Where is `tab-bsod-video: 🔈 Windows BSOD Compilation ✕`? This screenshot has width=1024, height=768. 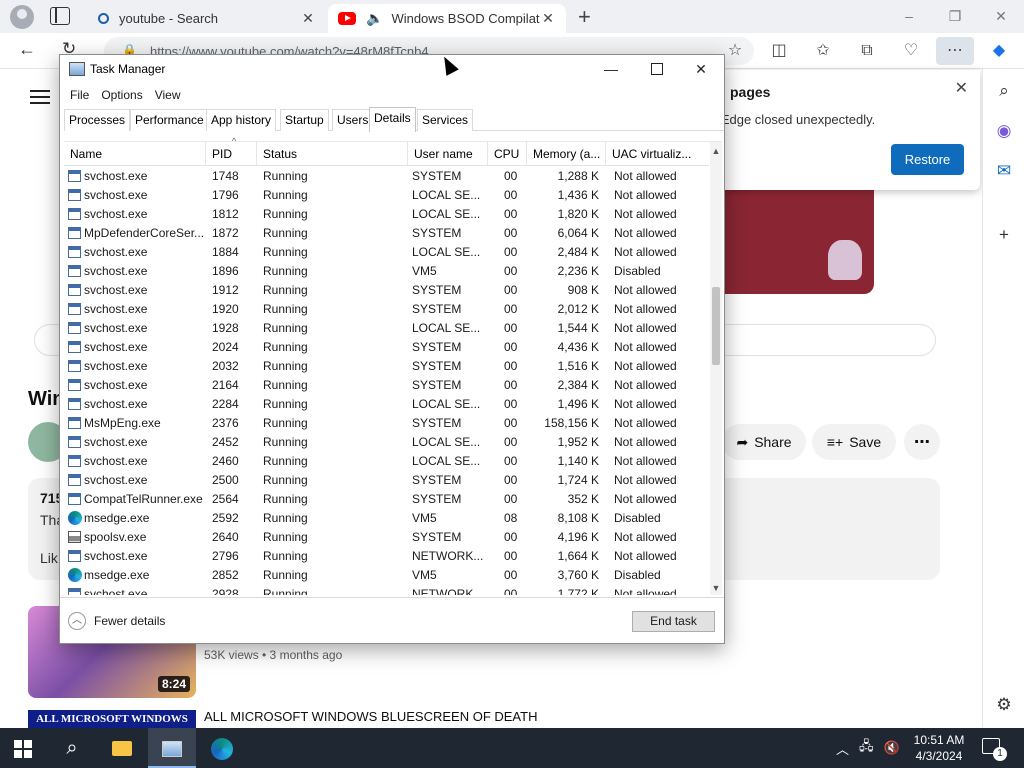 tab-bsod-video: 🔈 Windows BSOD Compilation ✕ is located at coordinates (447, 18).